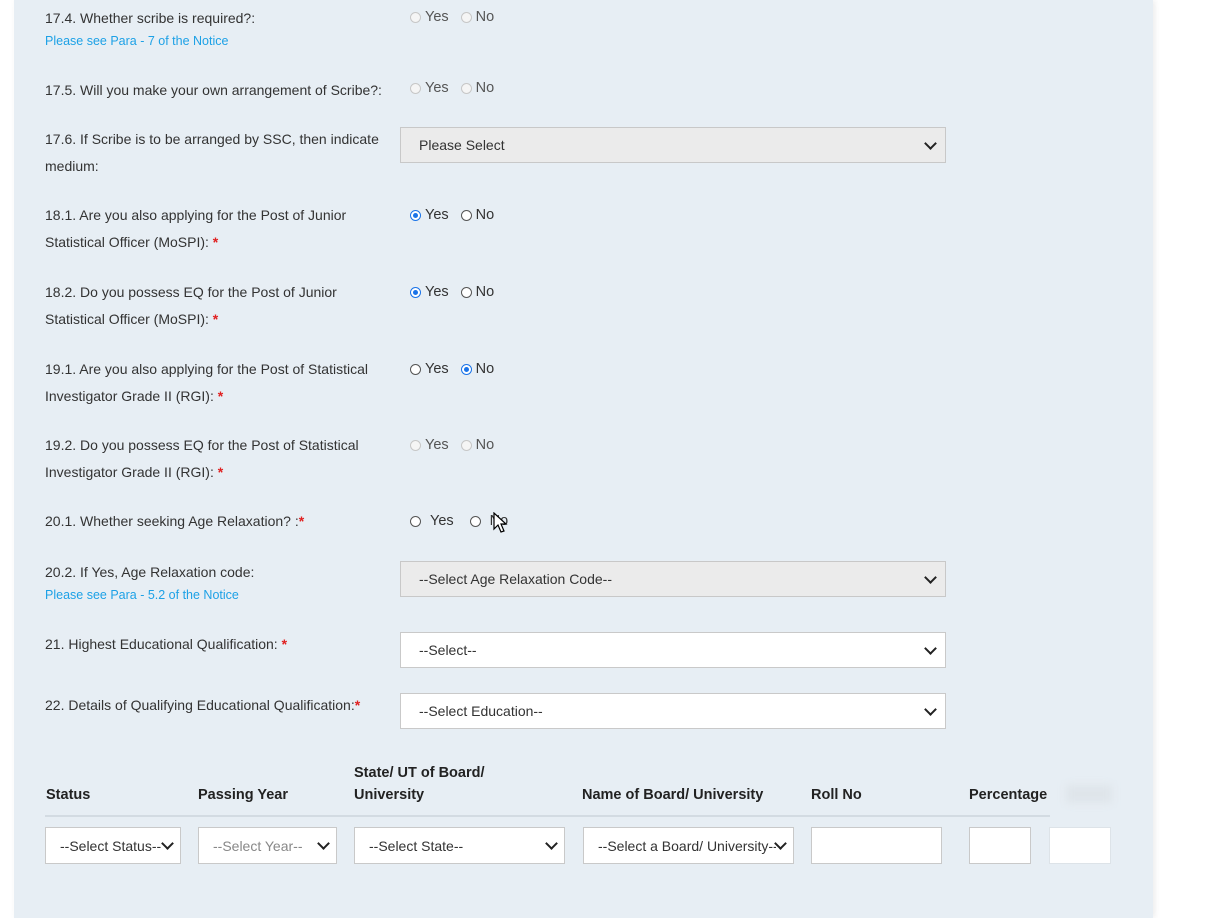  Describe the element at coordinates (1080, 845) in the screenshot. I see `extra-input` at that location.